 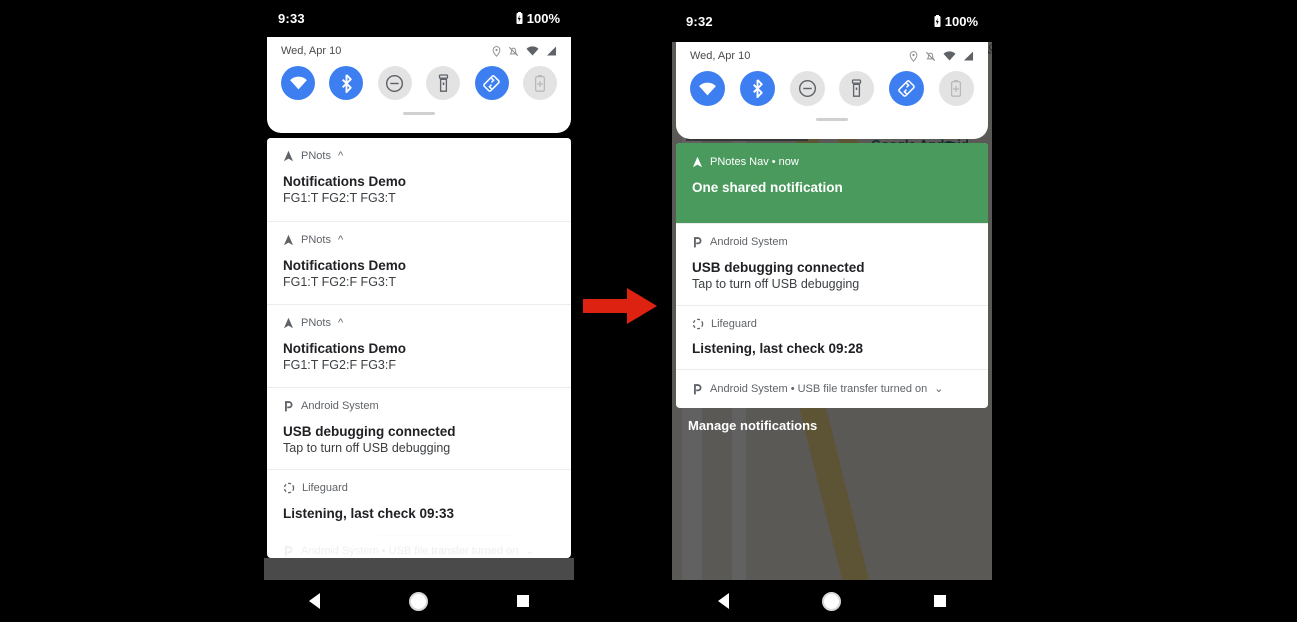 I want to click on qs-tiles, so click(x=419, y=83).